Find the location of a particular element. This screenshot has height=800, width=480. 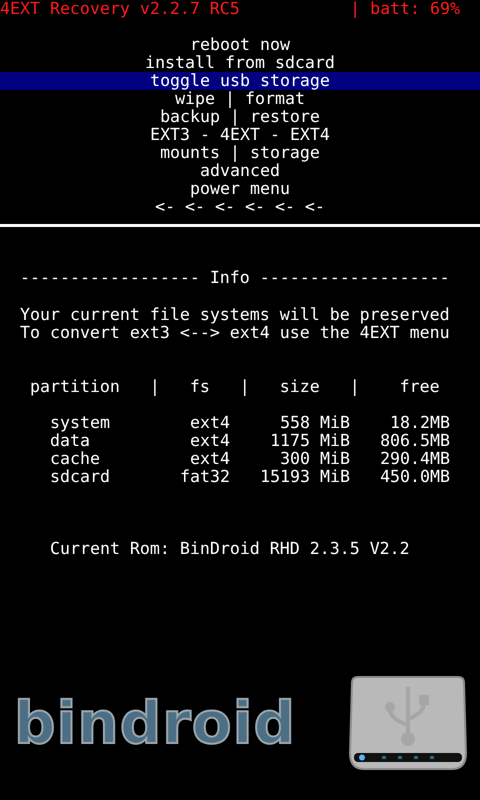

menu-item: backup | restore is located at coordinates (240, 117).